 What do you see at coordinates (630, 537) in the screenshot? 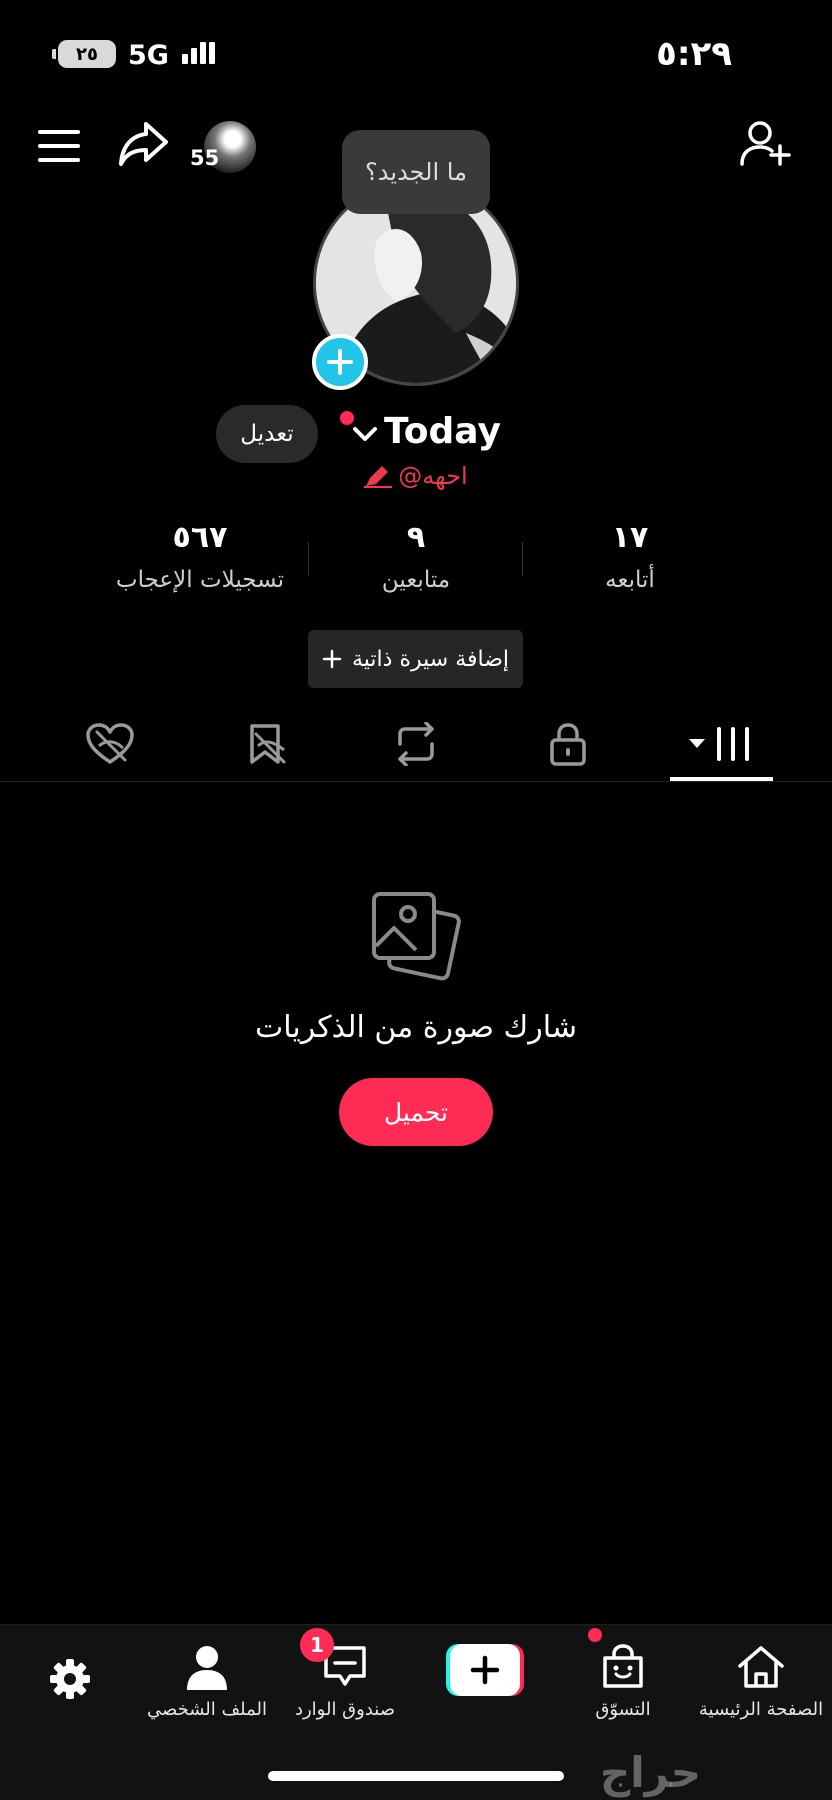
I see `following-count: ١٧` at bounding box center [630, 537].